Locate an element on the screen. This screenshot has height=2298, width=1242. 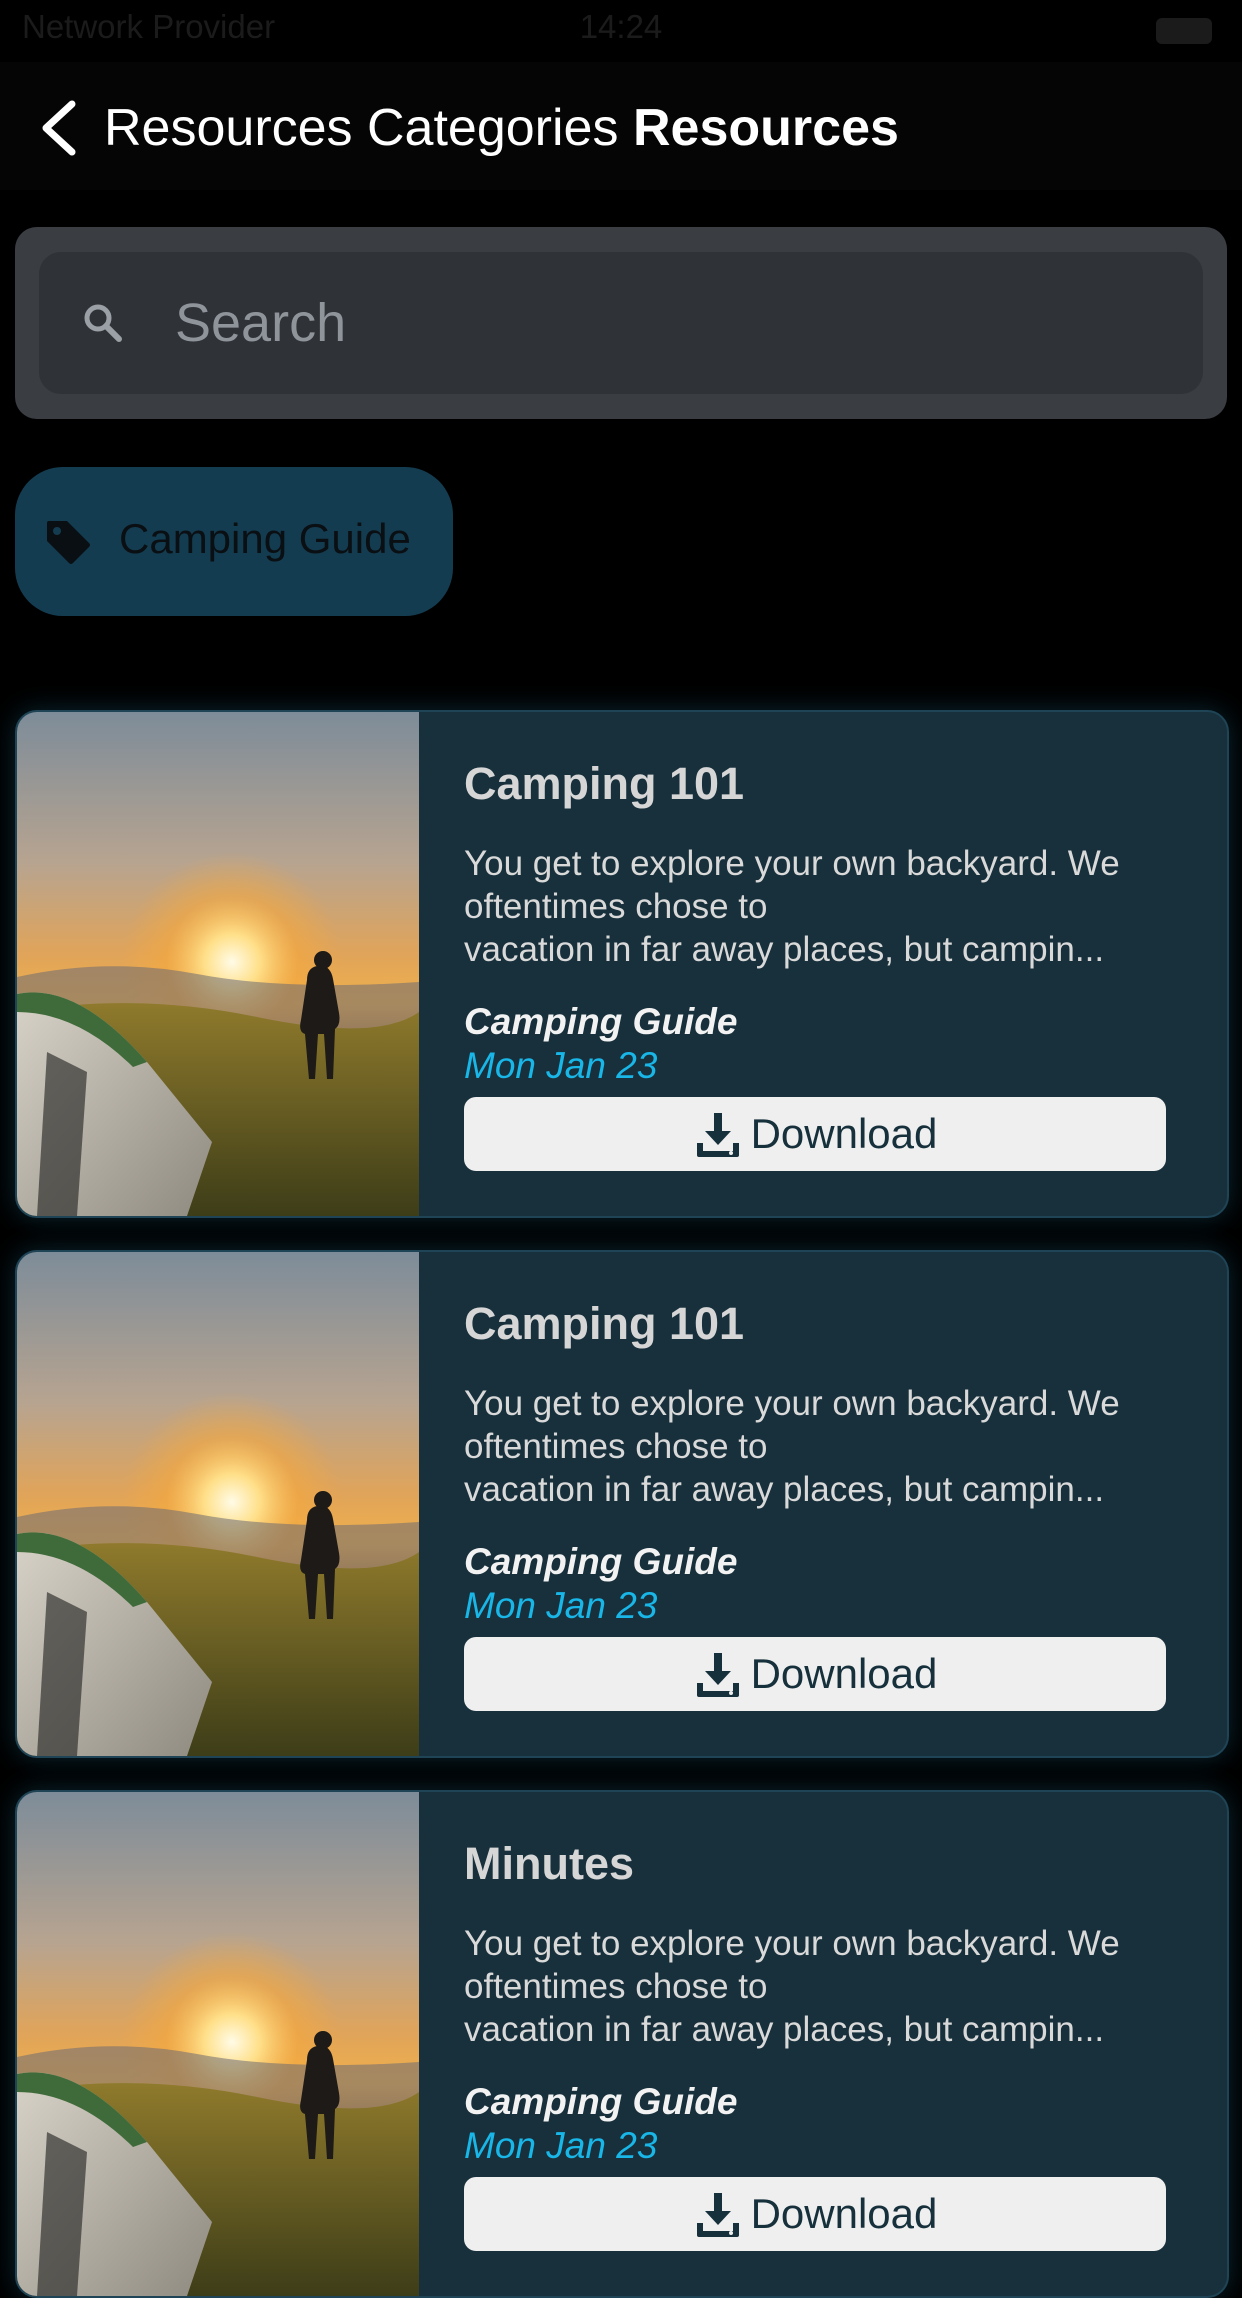
card-title: Minutes is located at coordinates (549, 1863).